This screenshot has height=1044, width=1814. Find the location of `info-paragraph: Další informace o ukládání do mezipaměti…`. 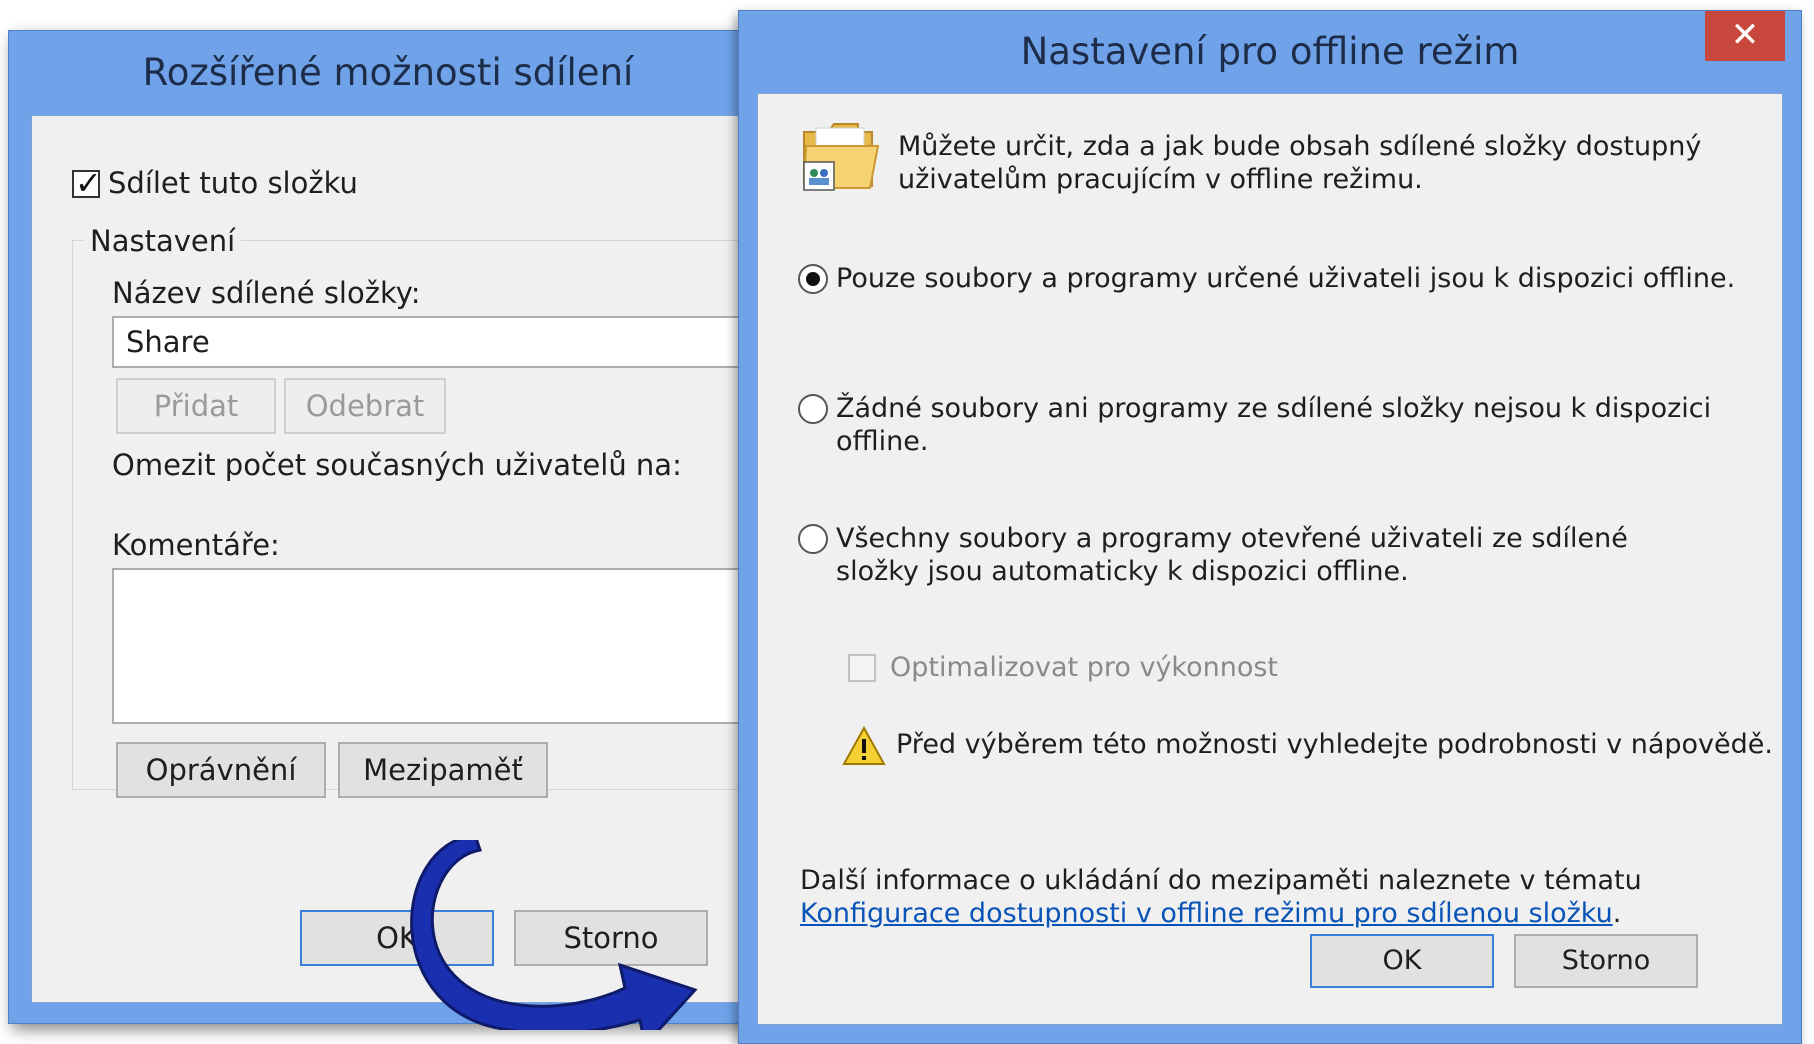

info-paragraph: Další informace o ukládání do mezipaměti… is located at coordinates (1260, 897).